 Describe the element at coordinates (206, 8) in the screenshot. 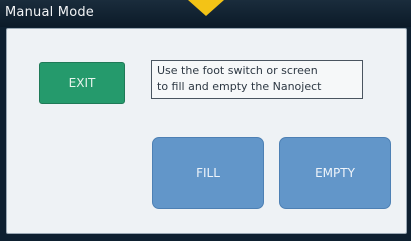

I see `down-arrow-indicator-icon` at that location.